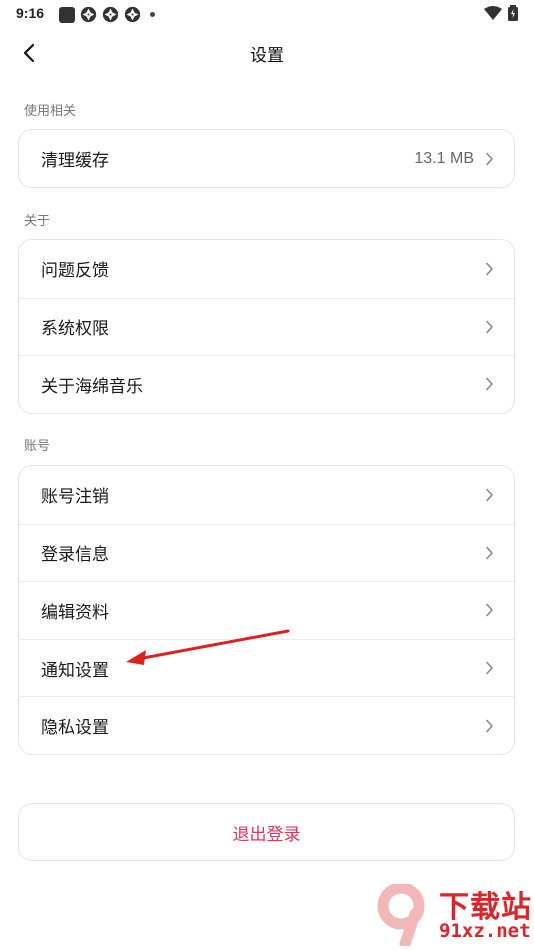  Describe the element at coordinates (401, 915) in the screenshot. I see `watermark-logo-icon` at that location.